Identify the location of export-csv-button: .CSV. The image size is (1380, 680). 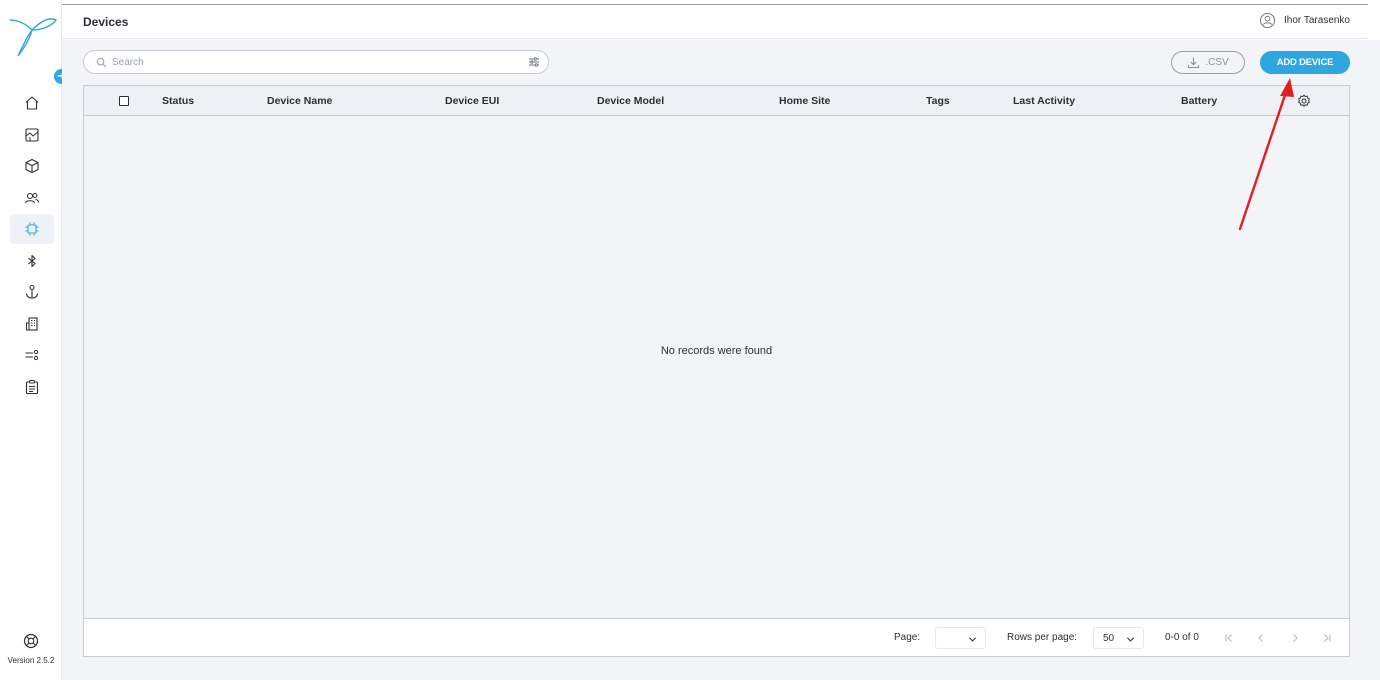
(1208, 62).